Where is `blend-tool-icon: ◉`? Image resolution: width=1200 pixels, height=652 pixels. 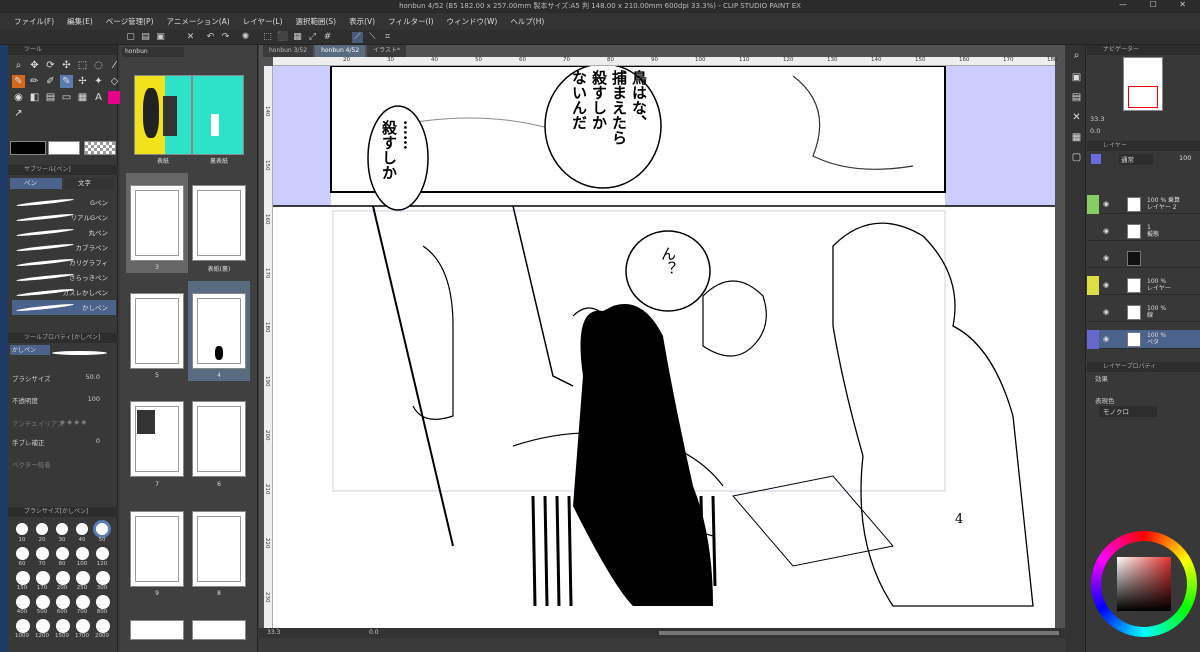 blend-tool-icon: ◉ is located at coordinates (18, 97).